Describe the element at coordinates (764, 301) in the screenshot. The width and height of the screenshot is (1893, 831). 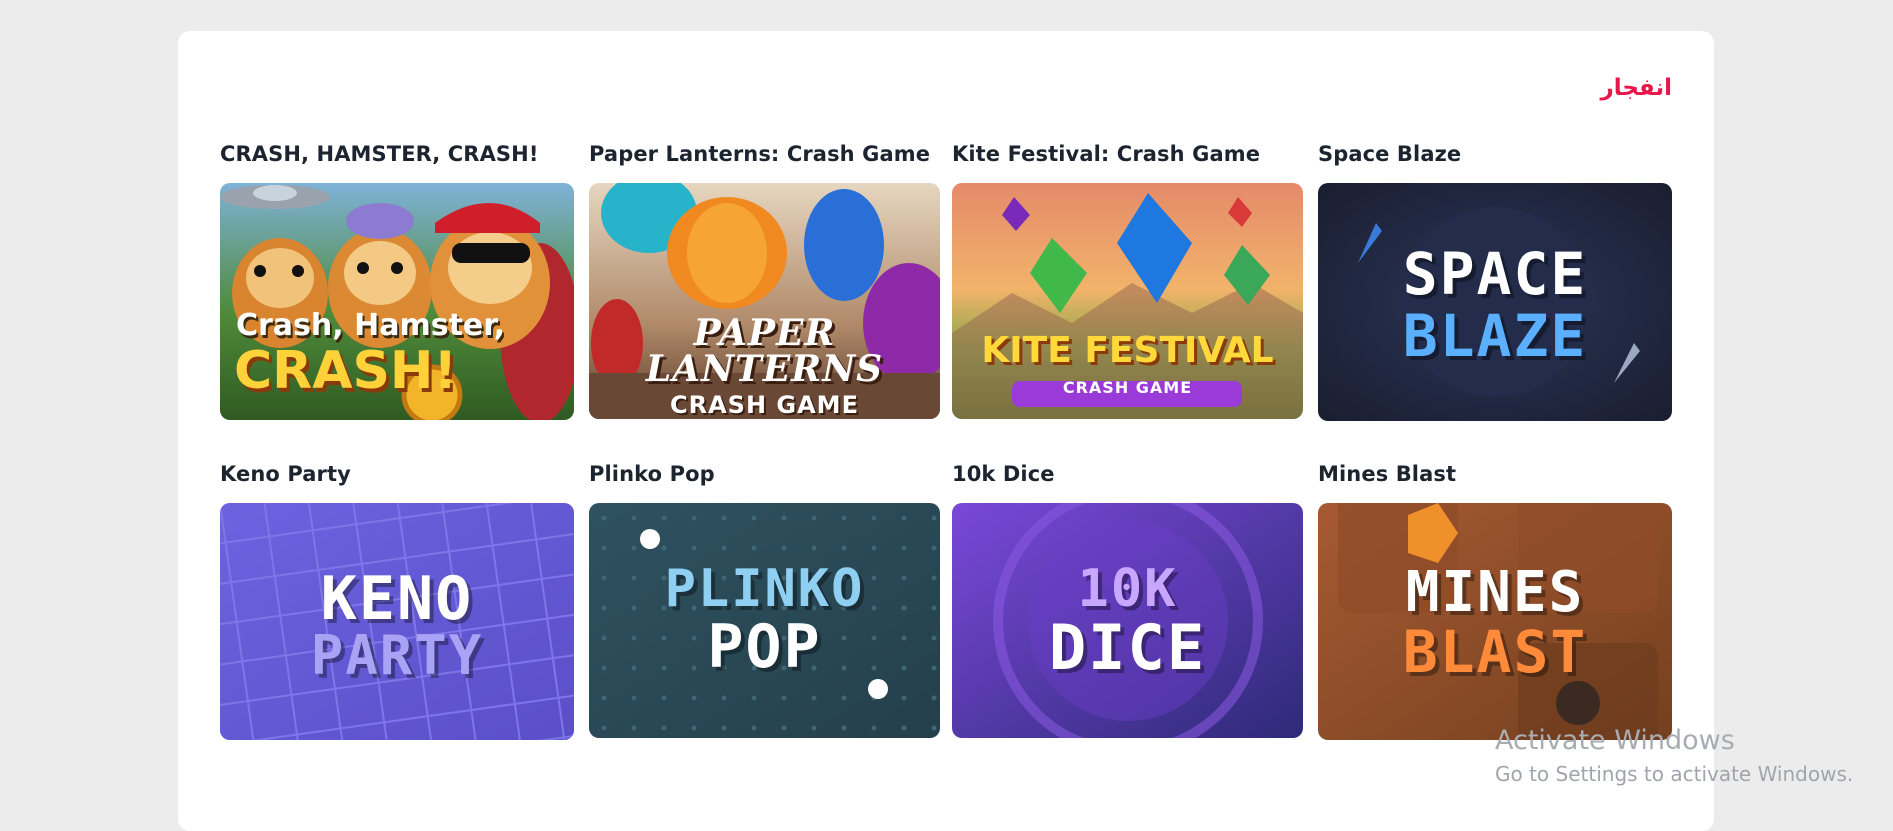
I see `game-thumbnail: PAPER LANTERNS CRASH GAME` at that location.